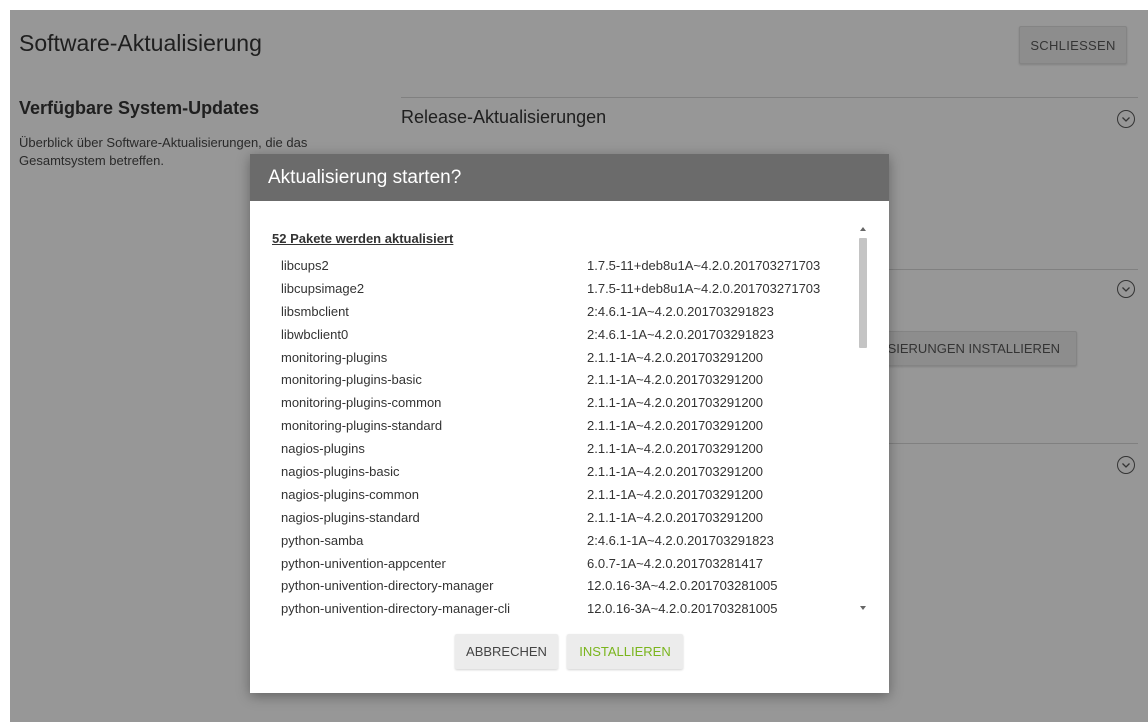 Image resolution: width=1148 pixels, height=722 pixels. I want to click on package-name: nagios-plugins-common, so click(350, 494).